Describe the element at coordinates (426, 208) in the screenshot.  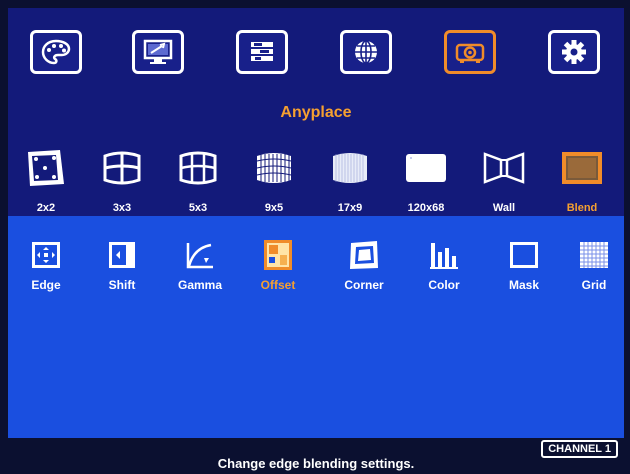
I see `layout-label: 120x68` at that location.